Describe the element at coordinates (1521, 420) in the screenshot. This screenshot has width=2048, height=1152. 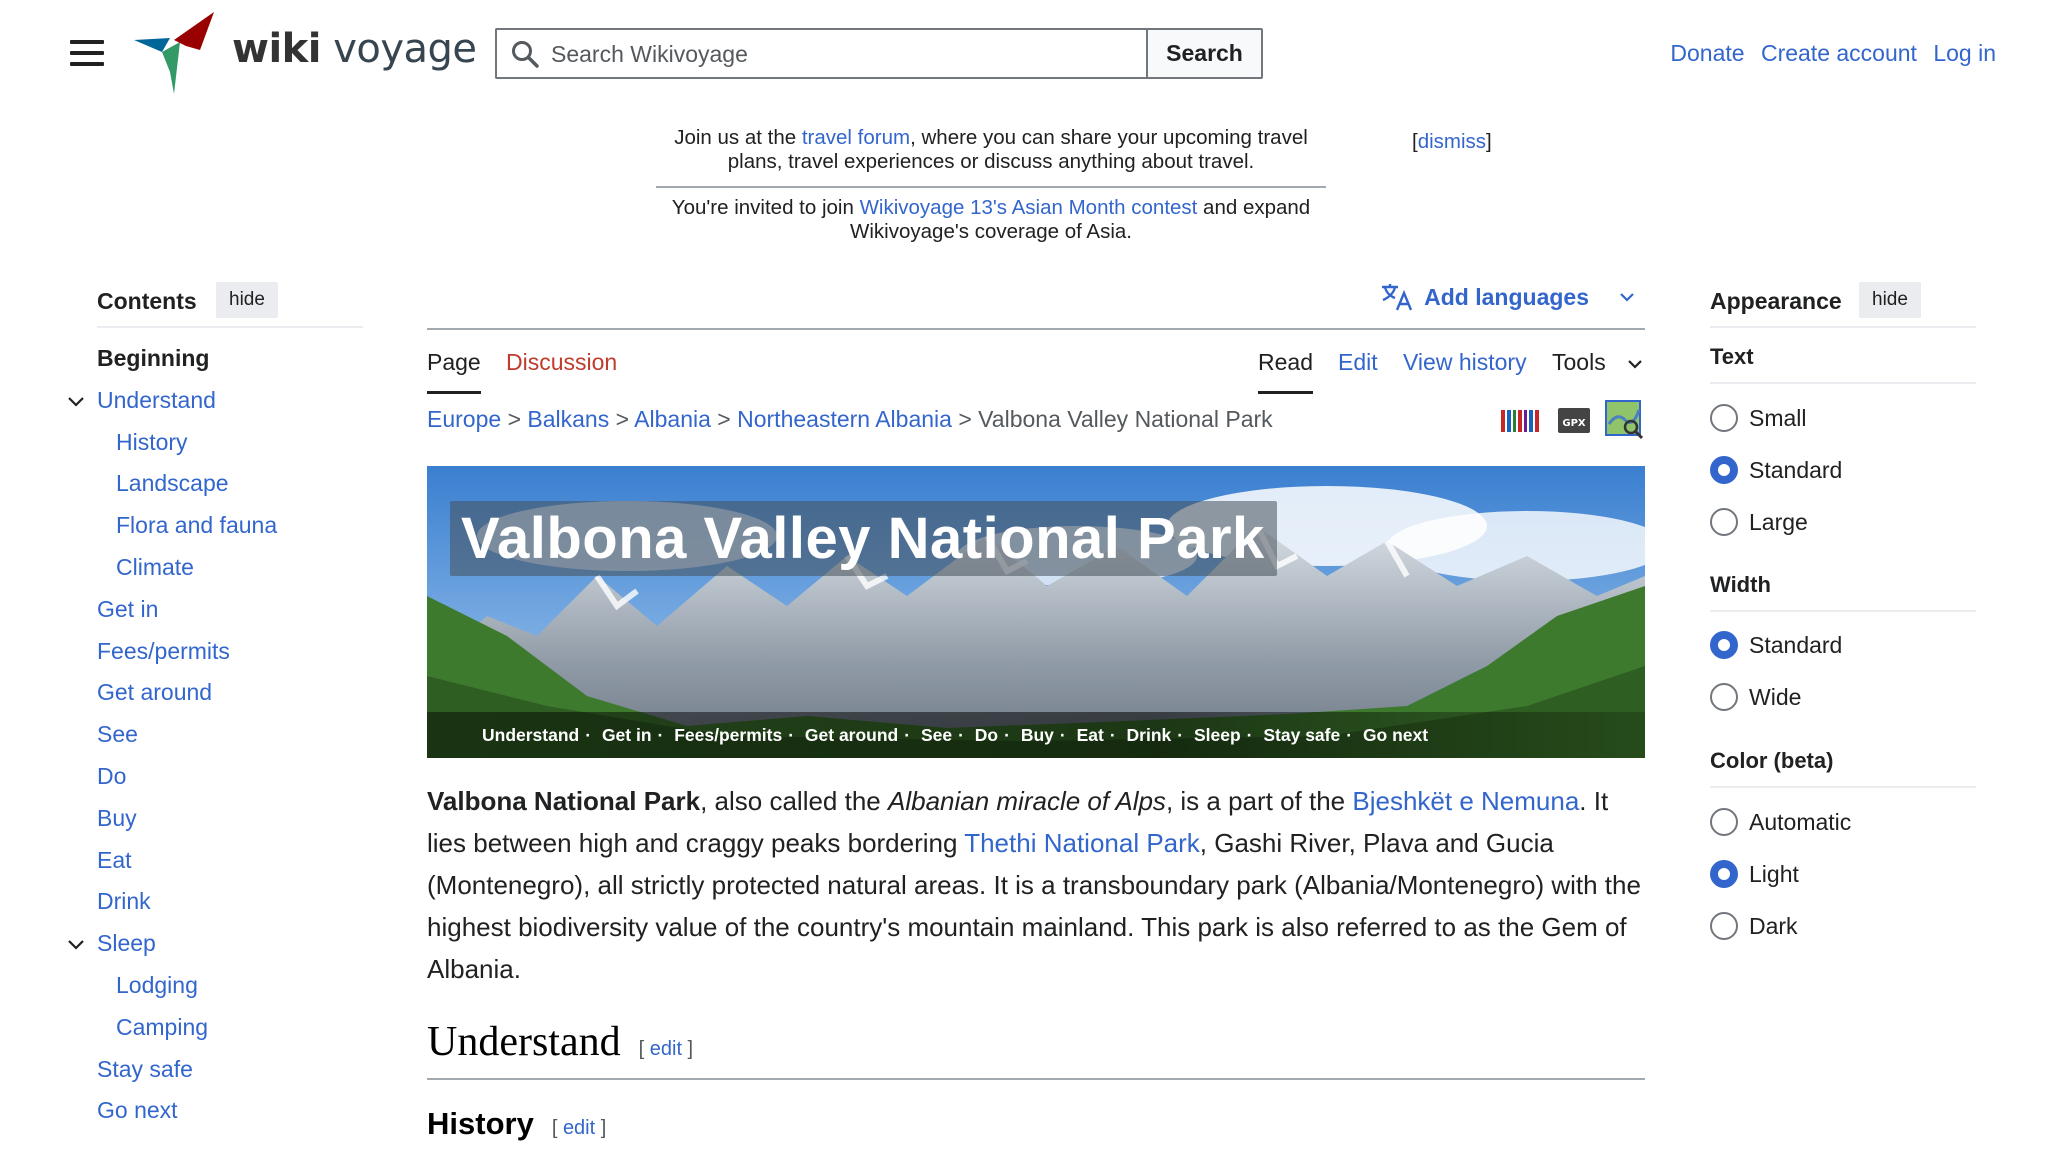
I see `books-icon` at that location.